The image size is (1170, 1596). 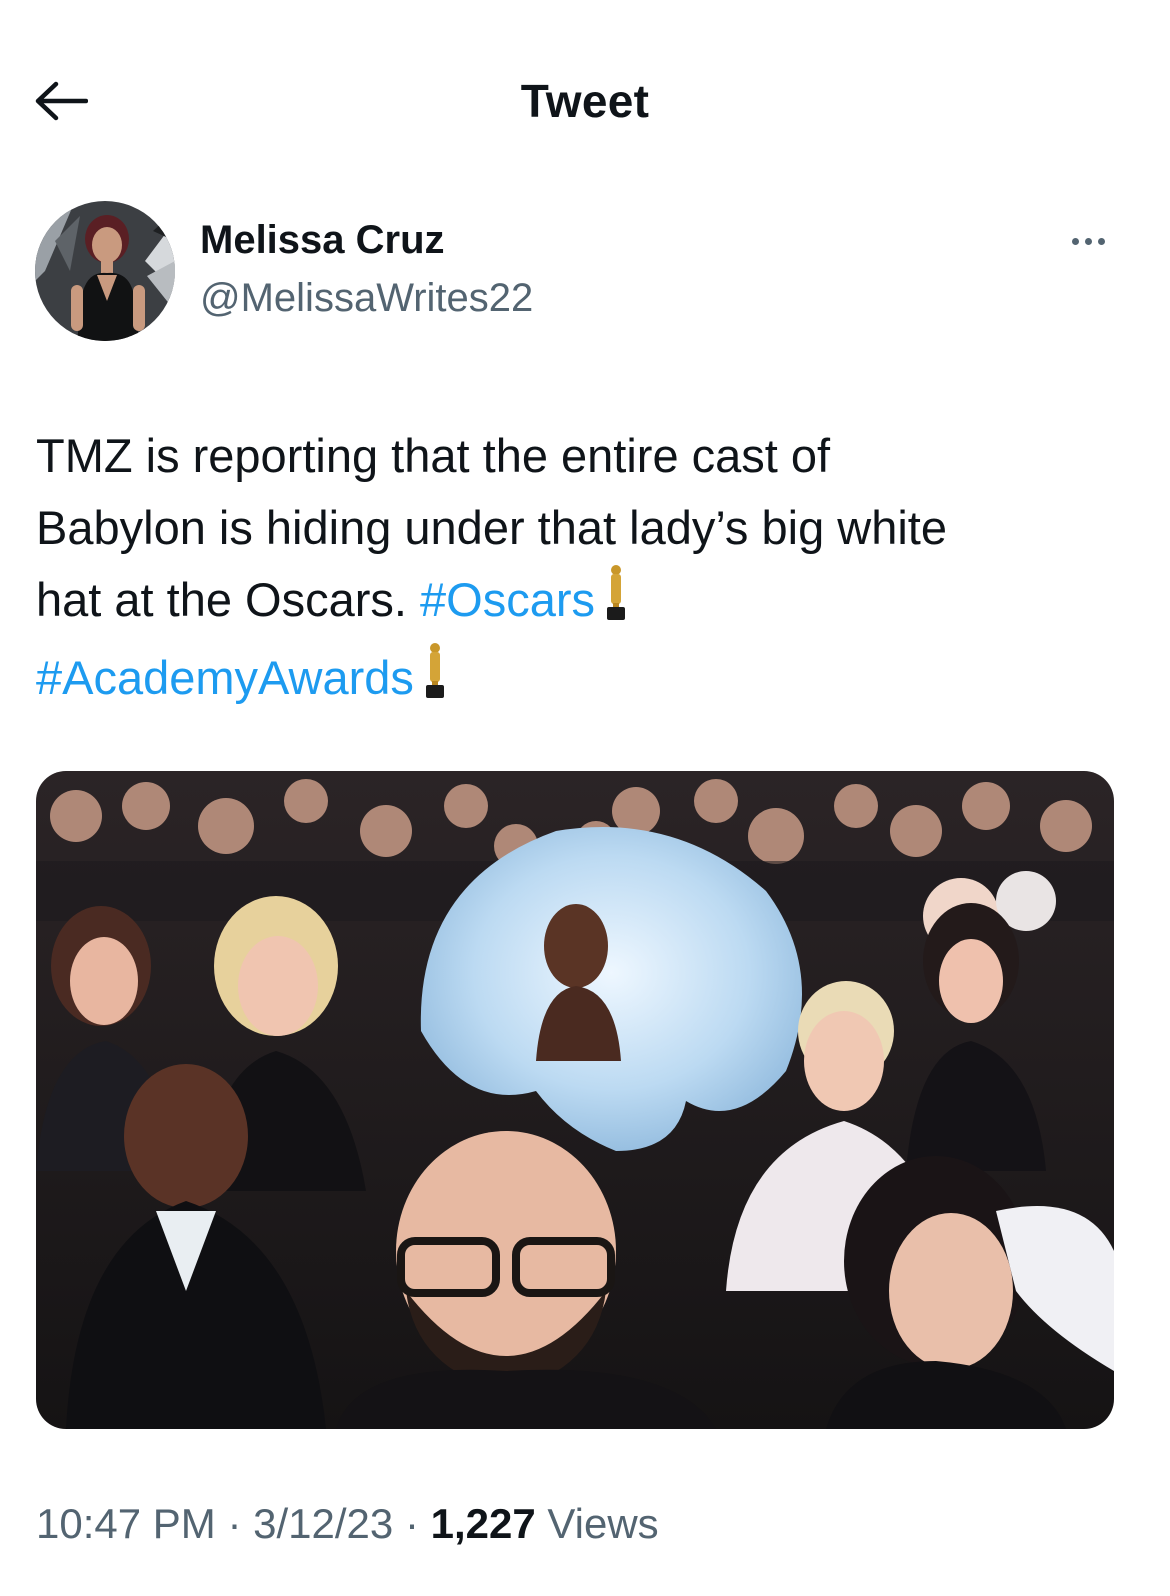 I want to click on views-count: 1,227, so click(x=483, y=1523).